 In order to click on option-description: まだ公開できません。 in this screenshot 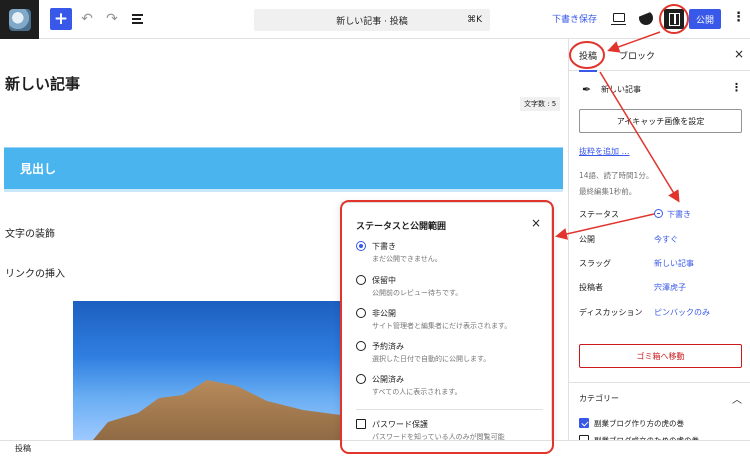, I will do `click(407, 259)`.